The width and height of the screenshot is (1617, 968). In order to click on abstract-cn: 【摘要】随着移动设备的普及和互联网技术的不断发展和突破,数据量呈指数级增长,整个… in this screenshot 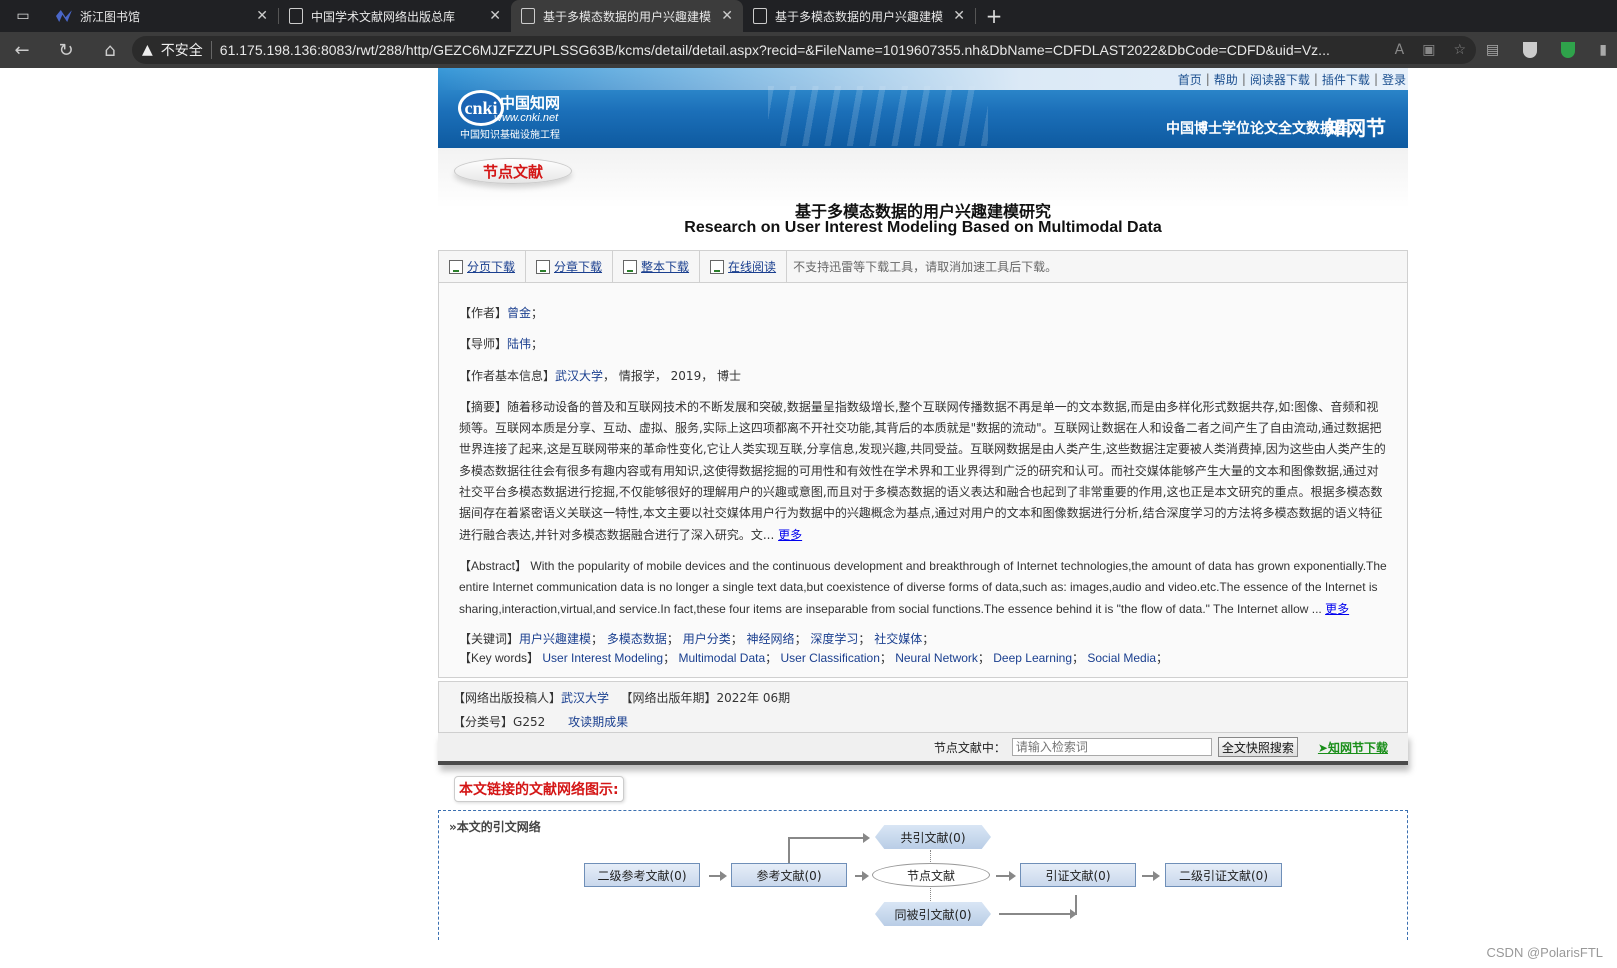, I will do `click(924, 471)`.